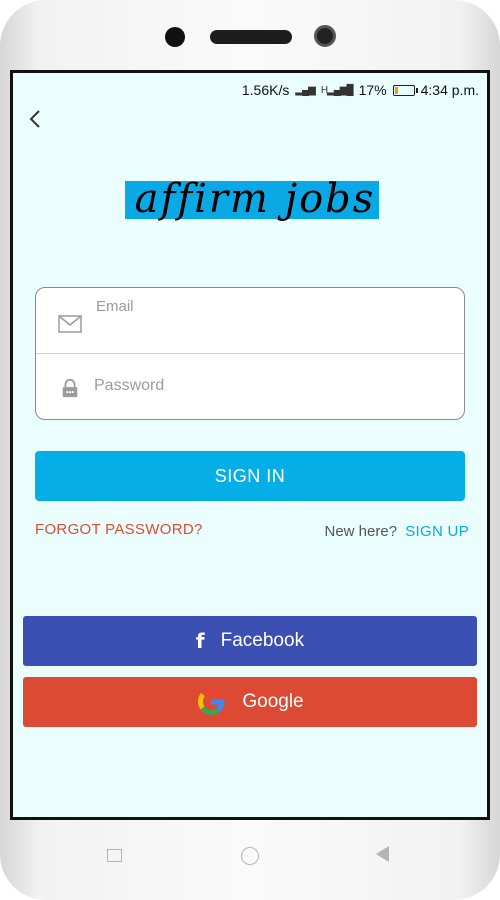  What do you see at coordinates (337, 90) in the screenshot?
I see `hplus-signal-icon: H▂▄▆█` at bounding box center [337, 90].